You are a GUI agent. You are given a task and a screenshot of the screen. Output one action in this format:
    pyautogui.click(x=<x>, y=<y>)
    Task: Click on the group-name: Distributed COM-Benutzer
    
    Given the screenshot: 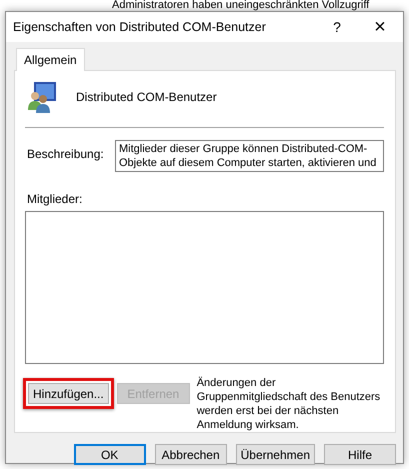 What is the action you would take?
    pyautogui.click(x=146, y=97)
    